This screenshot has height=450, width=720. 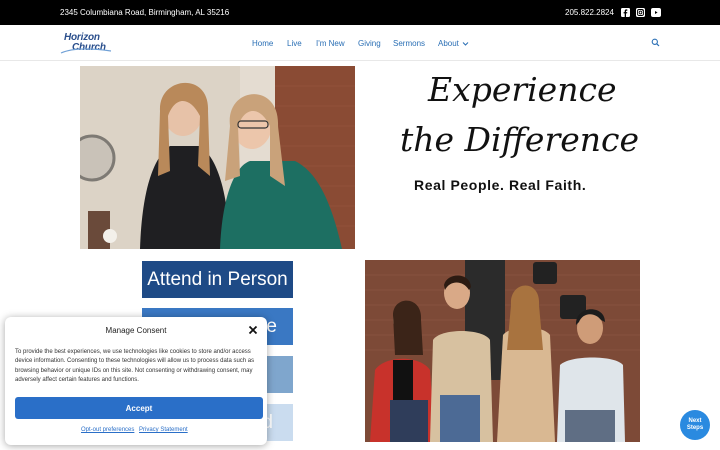 I want to click on horizon-church-logo: Horizon Church, so click(x=86, y=43).